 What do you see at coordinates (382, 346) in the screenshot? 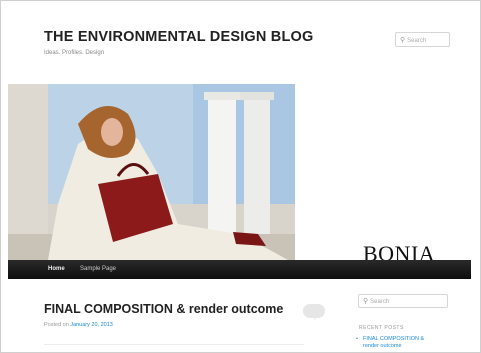
I see `recent-post-line2: render outcome` at bounding box center [382, 346].